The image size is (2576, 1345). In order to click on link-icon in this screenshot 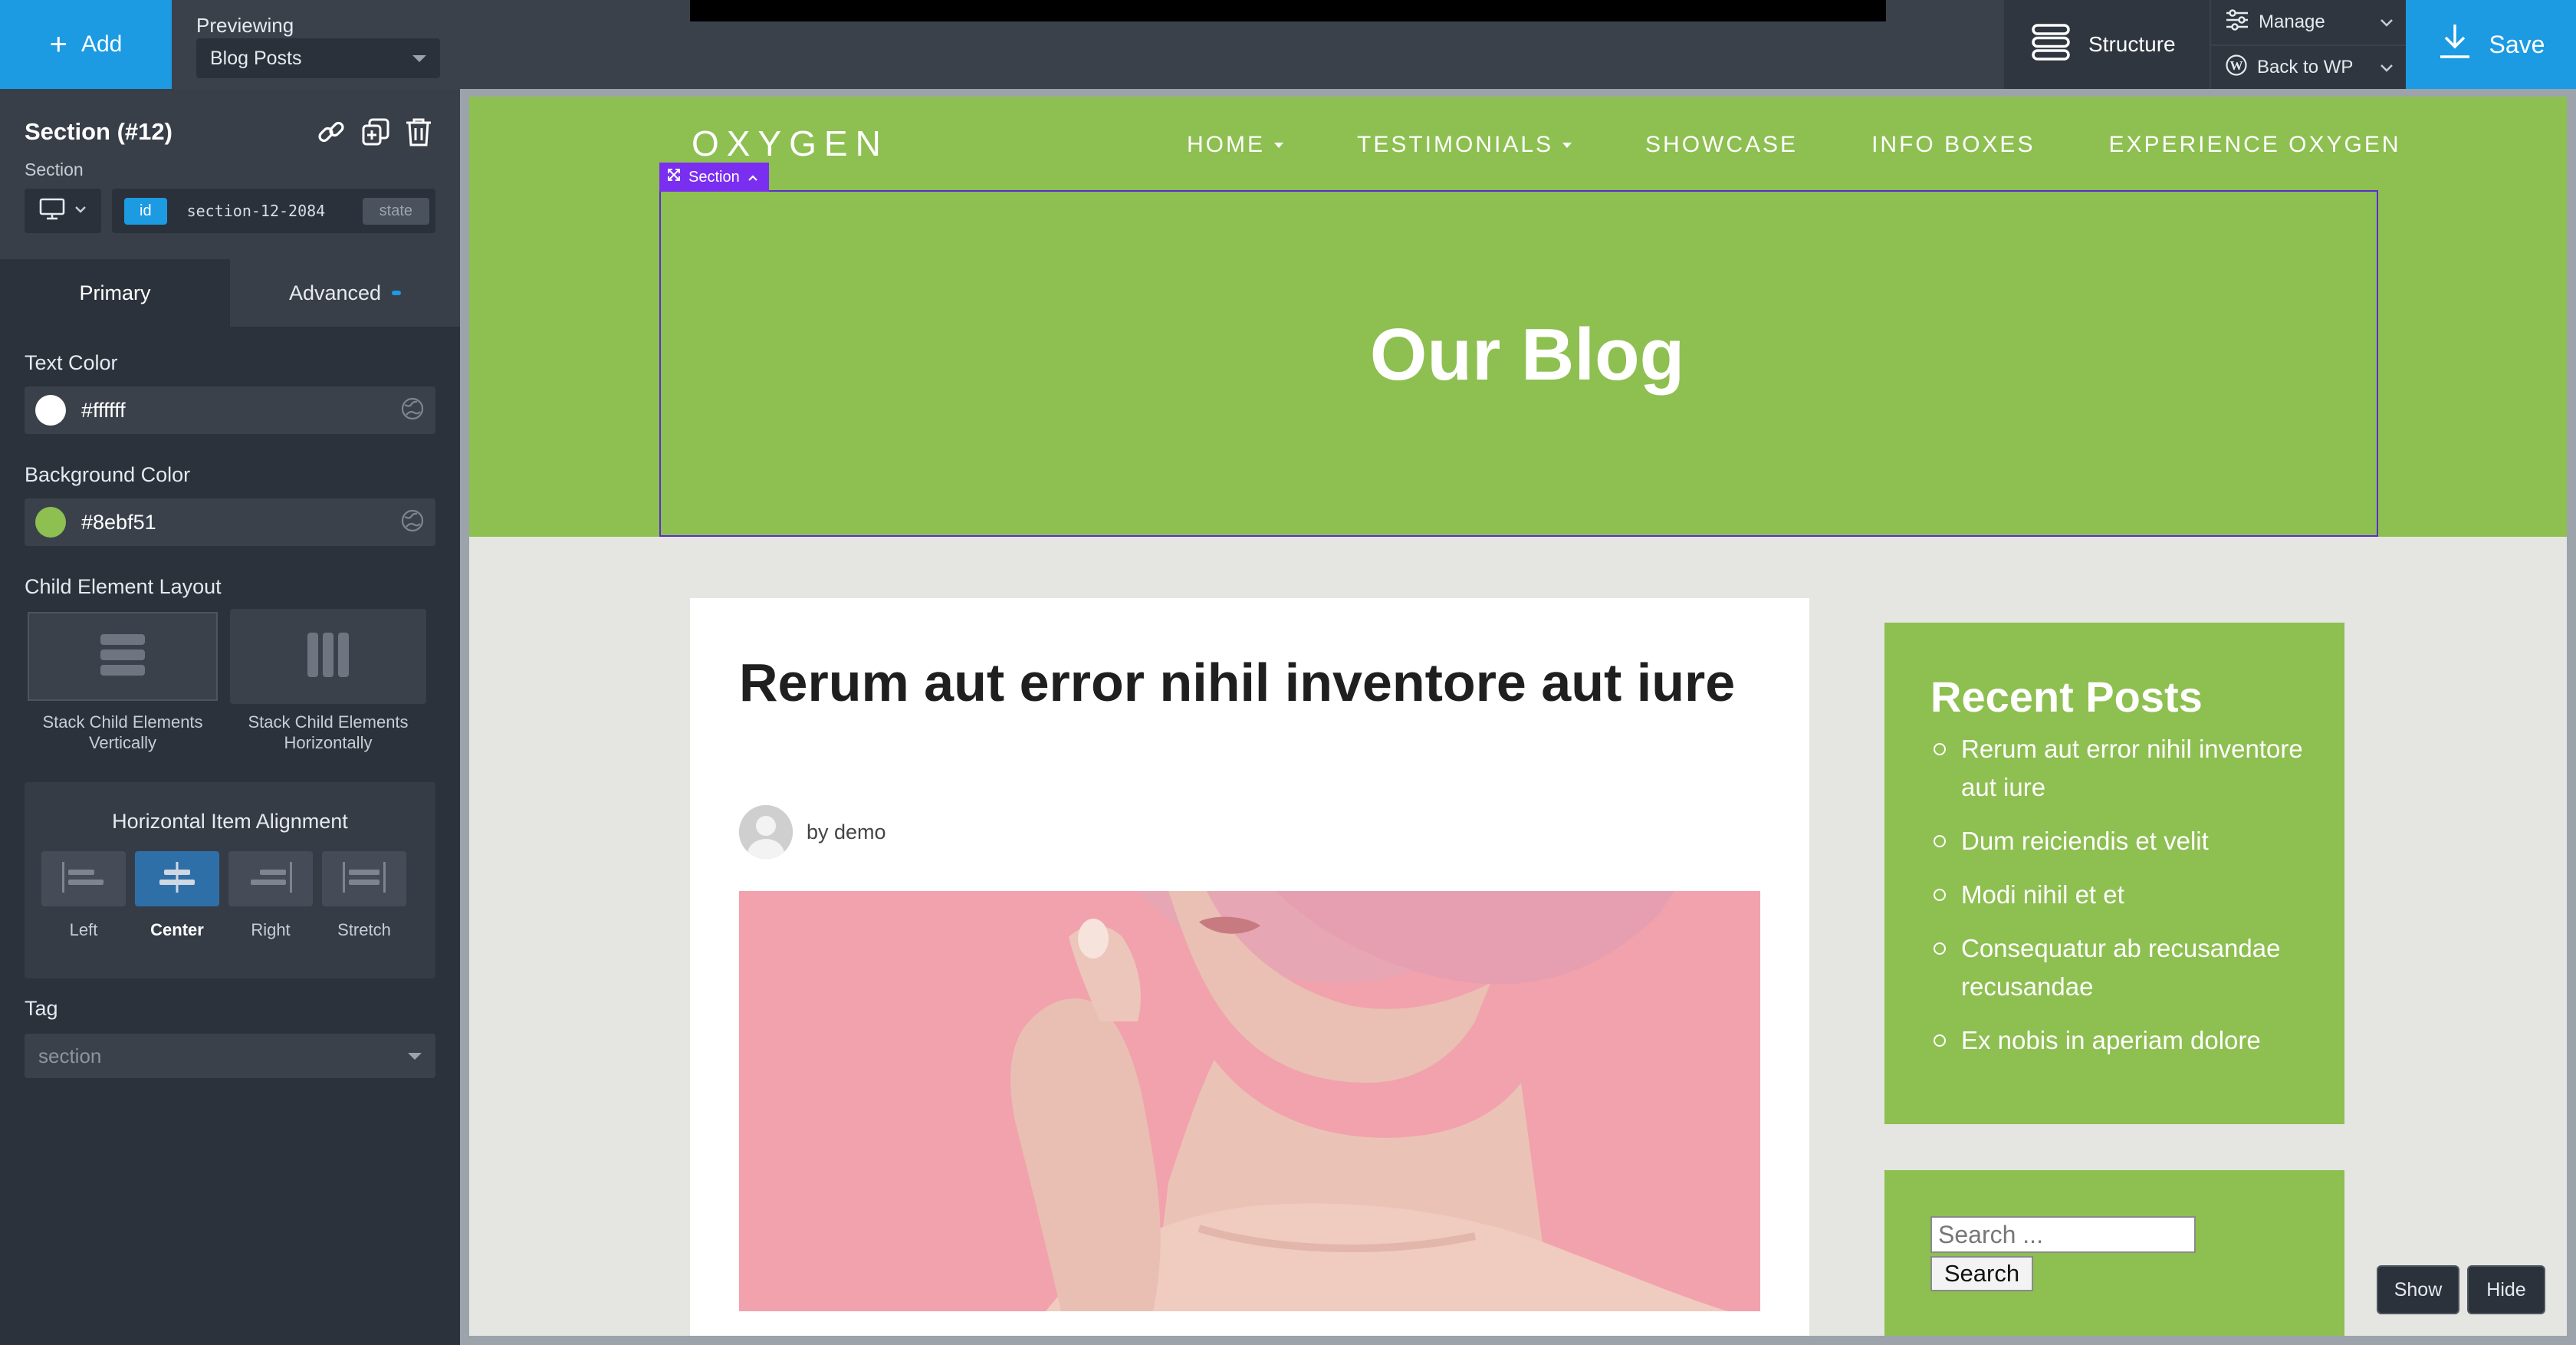, I will do `click(331, 132)`.